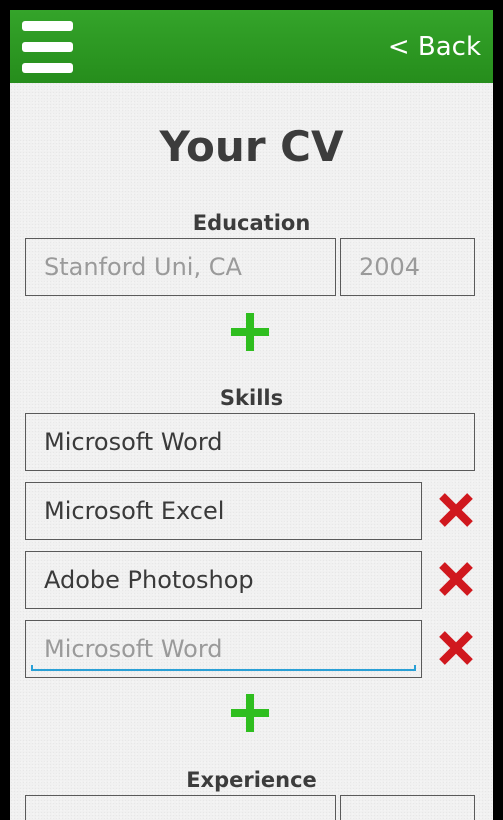 This screenshot has height=820, width=503. What do you see at coordinates (407, 267) in the screenshot?
I see `education-year-input` at bounding box center [407, 267].